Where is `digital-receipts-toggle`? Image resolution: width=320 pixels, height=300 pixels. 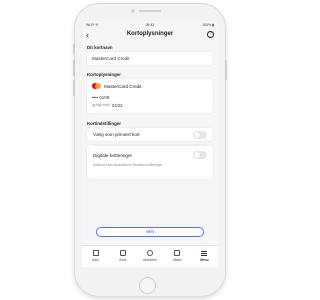
digital-receipts-toggle is located at coordinates (200, 155).